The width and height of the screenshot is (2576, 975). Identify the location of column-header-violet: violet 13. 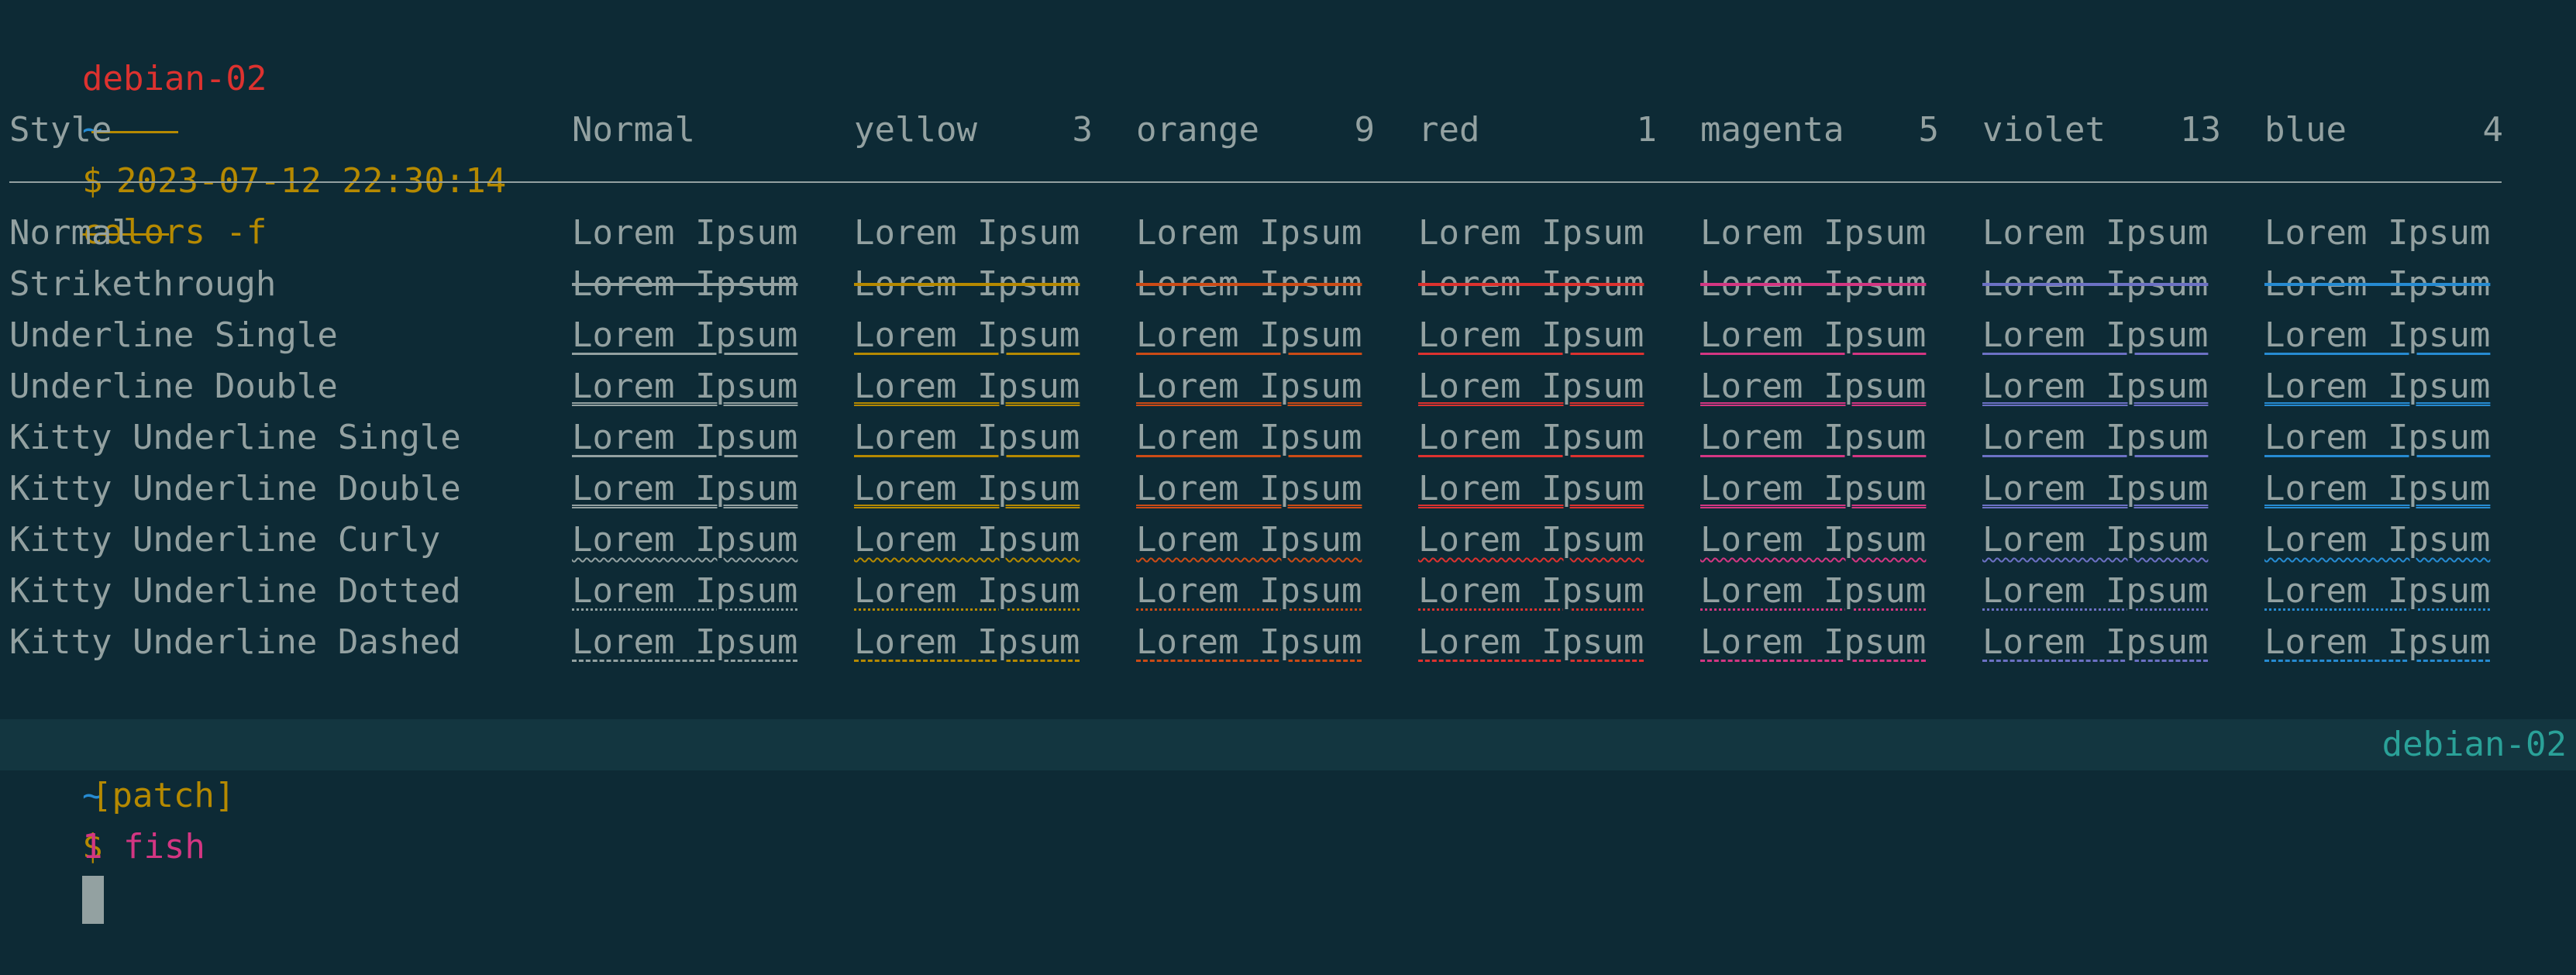
(2101, 130).